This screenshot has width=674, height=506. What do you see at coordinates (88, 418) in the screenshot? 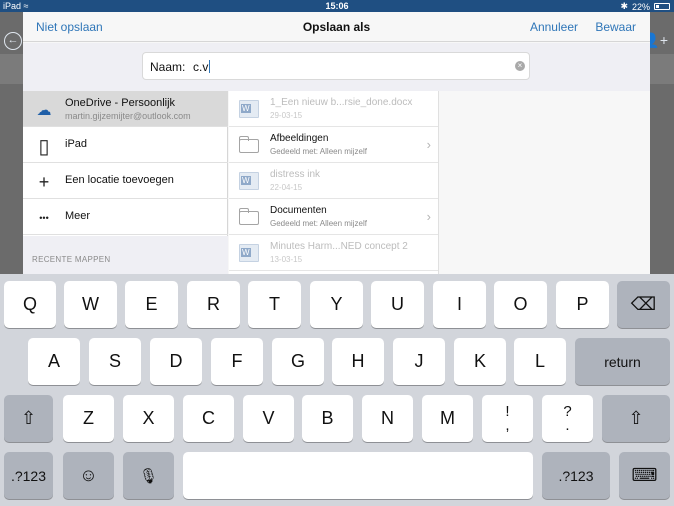
I see `key-z: Z` at bounding box center [88, 418].